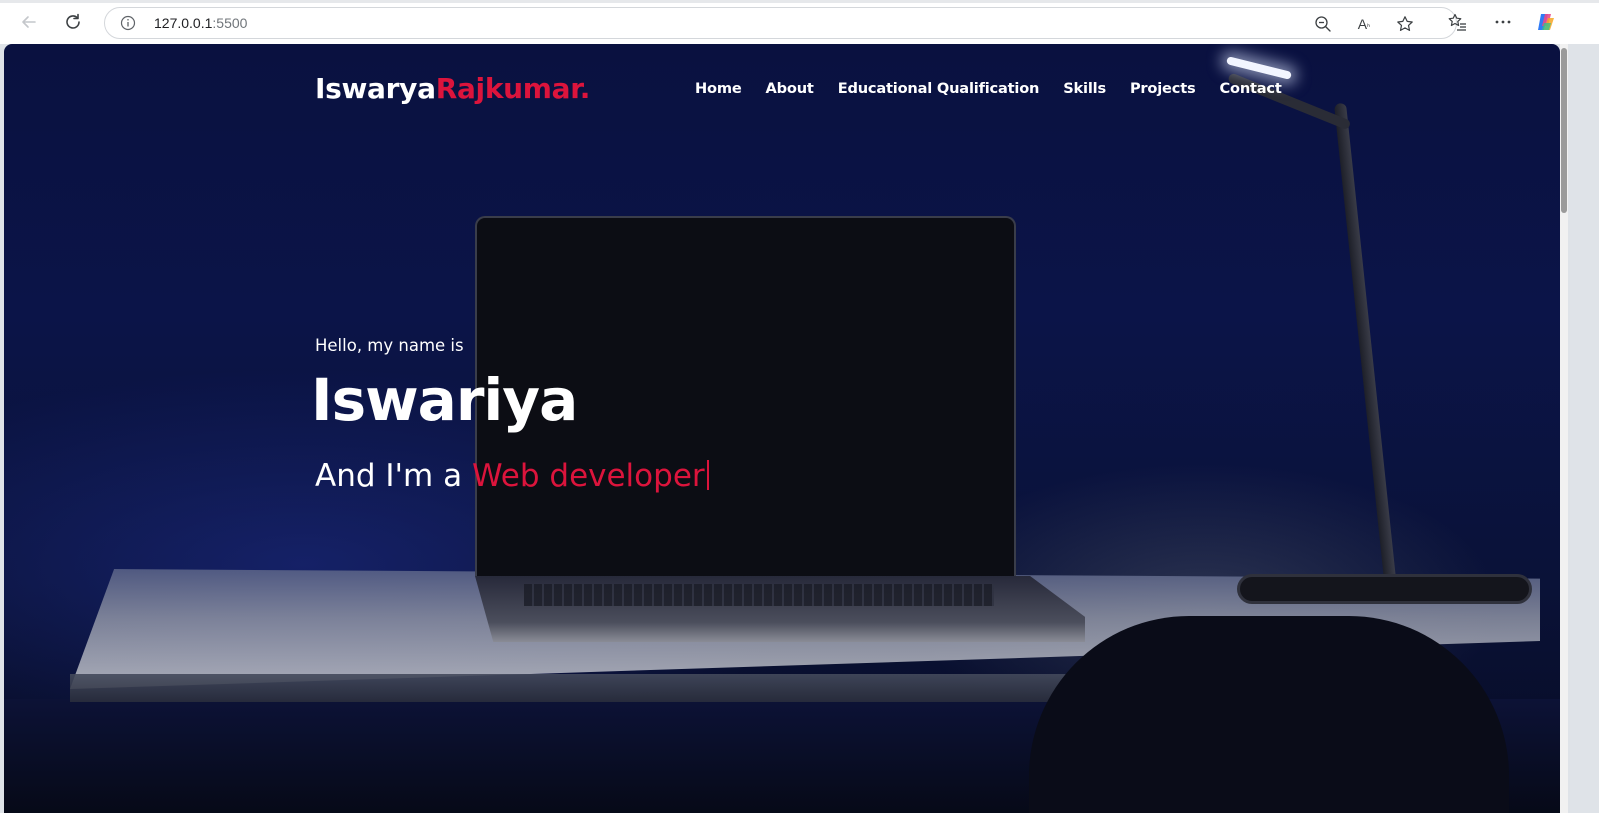 The image size is (1599, 813). What do you see at coordinates (570, 688) in the screenshot?
I see `desk-edge` at bounding box center [570, 688].